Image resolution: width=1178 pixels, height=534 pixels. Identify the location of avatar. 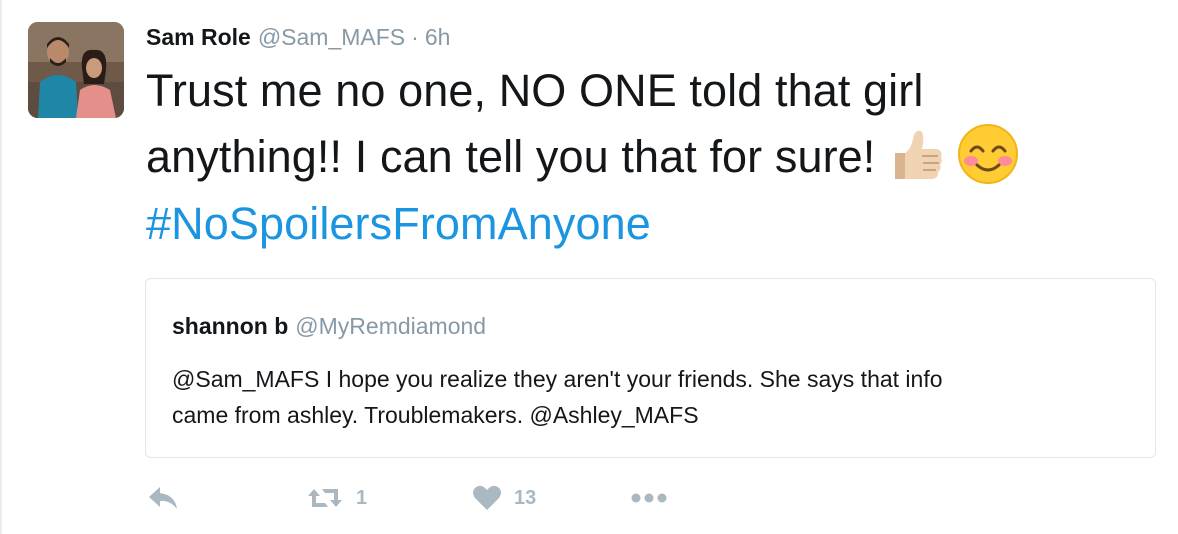
(76, 70).